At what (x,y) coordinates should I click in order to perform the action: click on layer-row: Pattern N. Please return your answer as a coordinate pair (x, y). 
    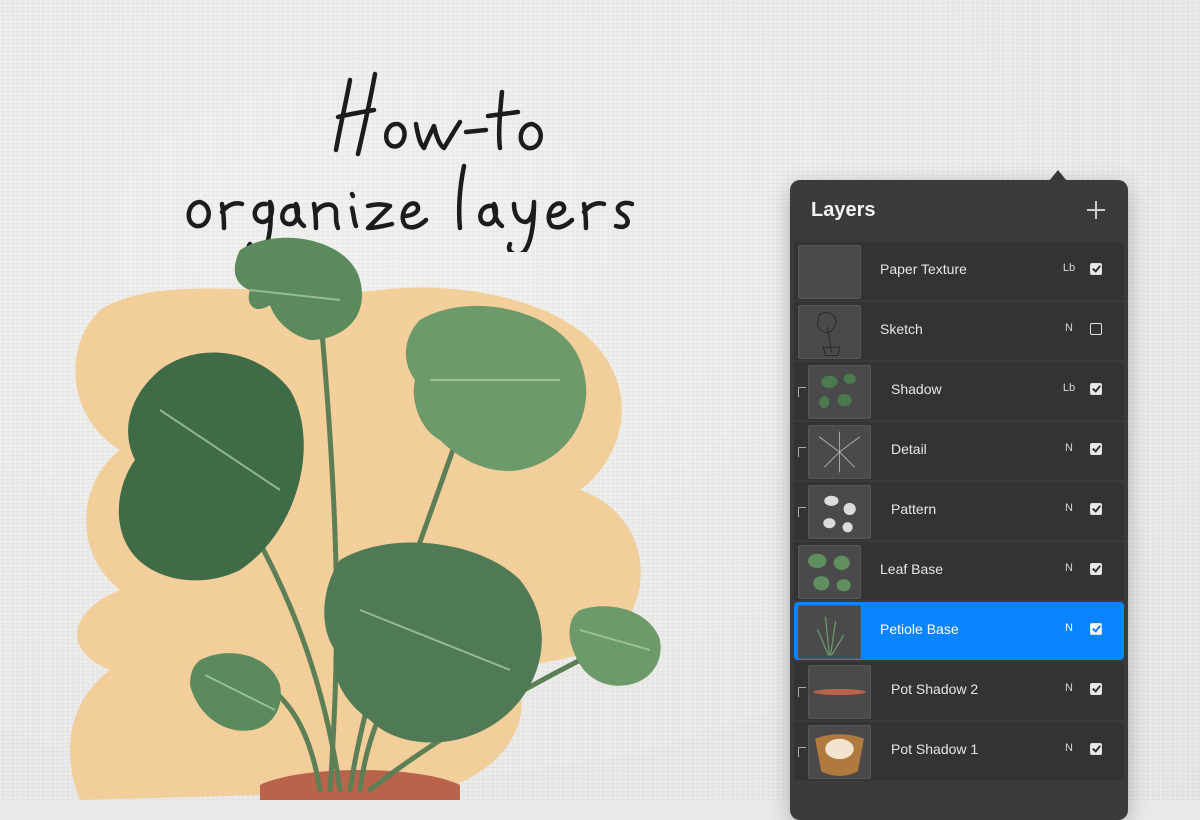
    Looking at the image, I should click on (959, 511).